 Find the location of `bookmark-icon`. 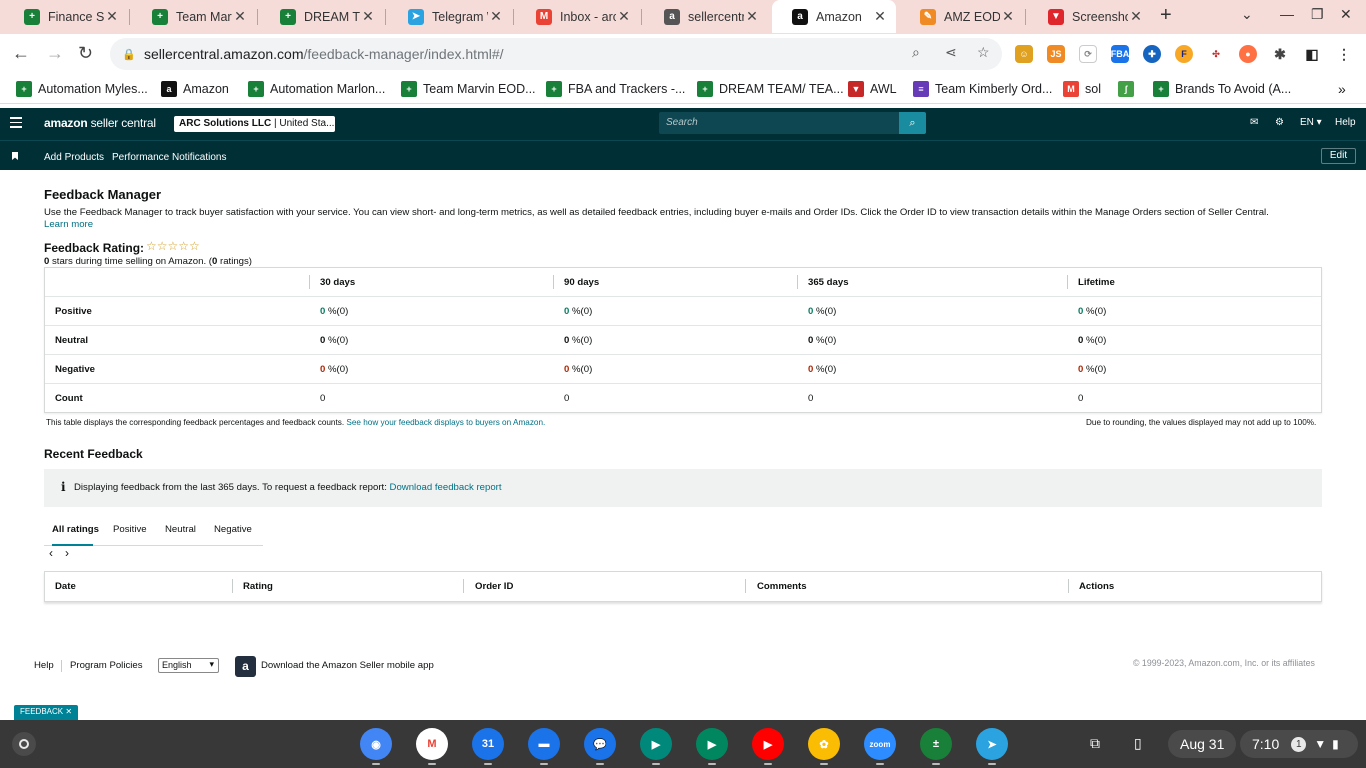

bookmark-icon is located at coordinates (15, 156).